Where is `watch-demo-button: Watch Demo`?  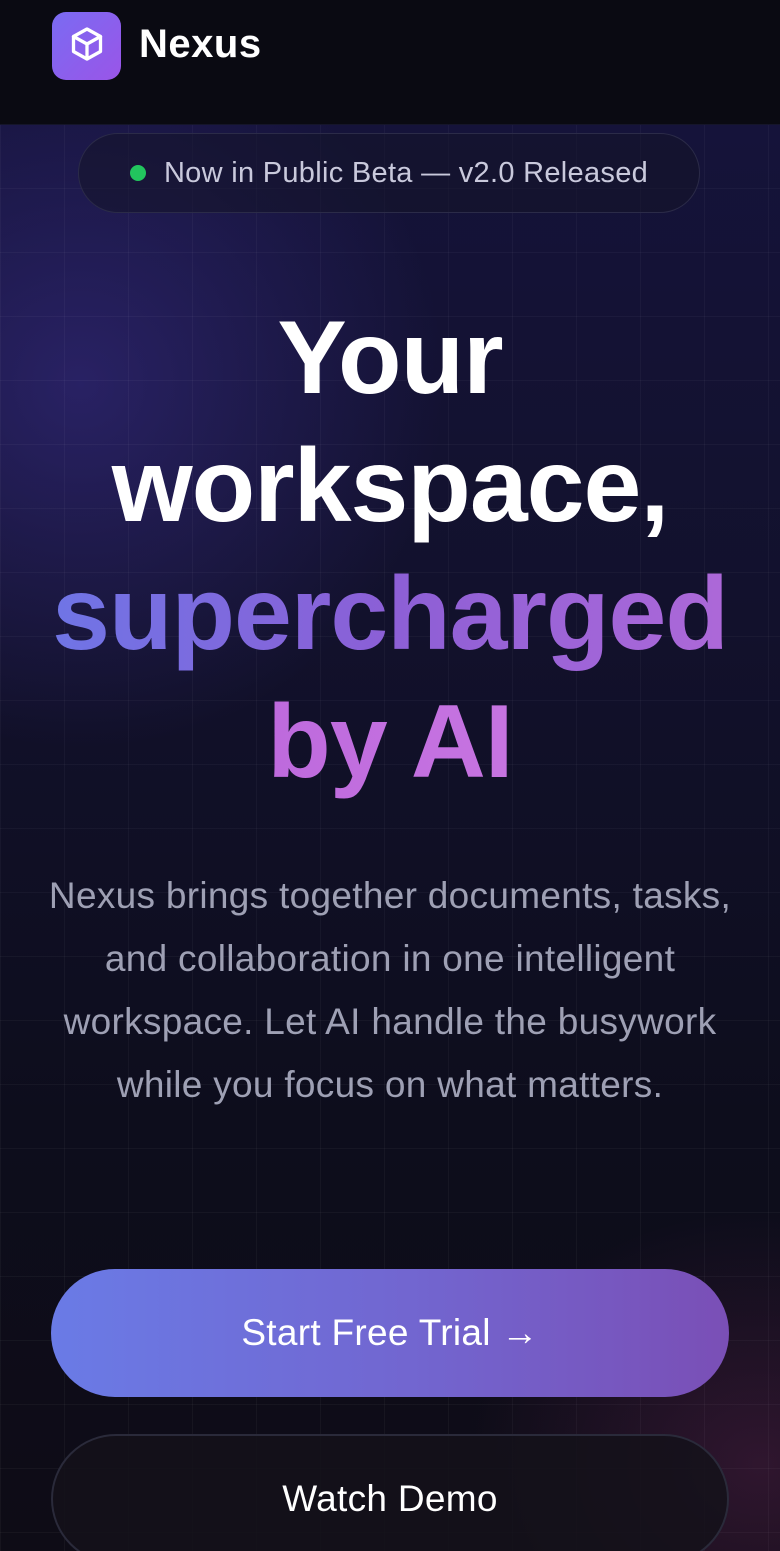
watch-demo-button: Watch Demo is located at coordinates (390, 1492).